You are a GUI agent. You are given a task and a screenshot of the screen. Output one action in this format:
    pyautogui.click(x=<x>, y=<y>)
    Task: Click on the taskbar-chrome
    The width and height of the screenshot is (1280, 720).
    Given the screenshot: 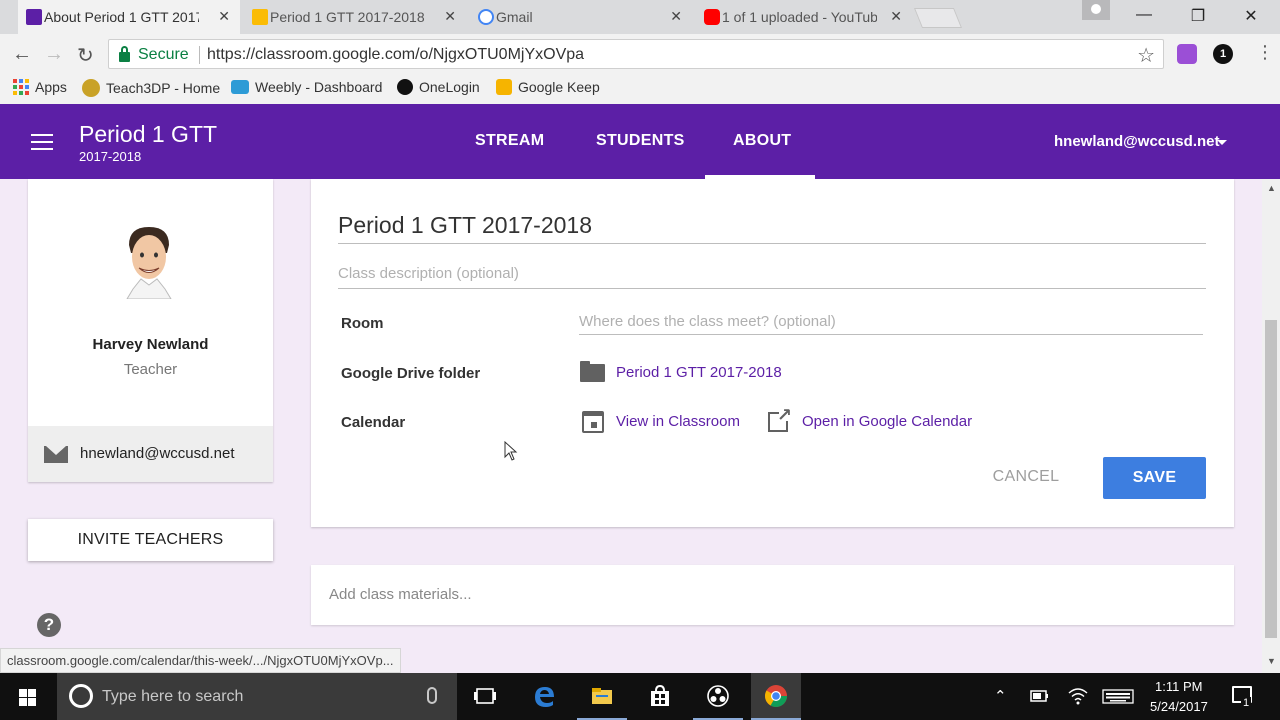 What is the action you would take?
    pyautogui.click(x=776, y=696)
    